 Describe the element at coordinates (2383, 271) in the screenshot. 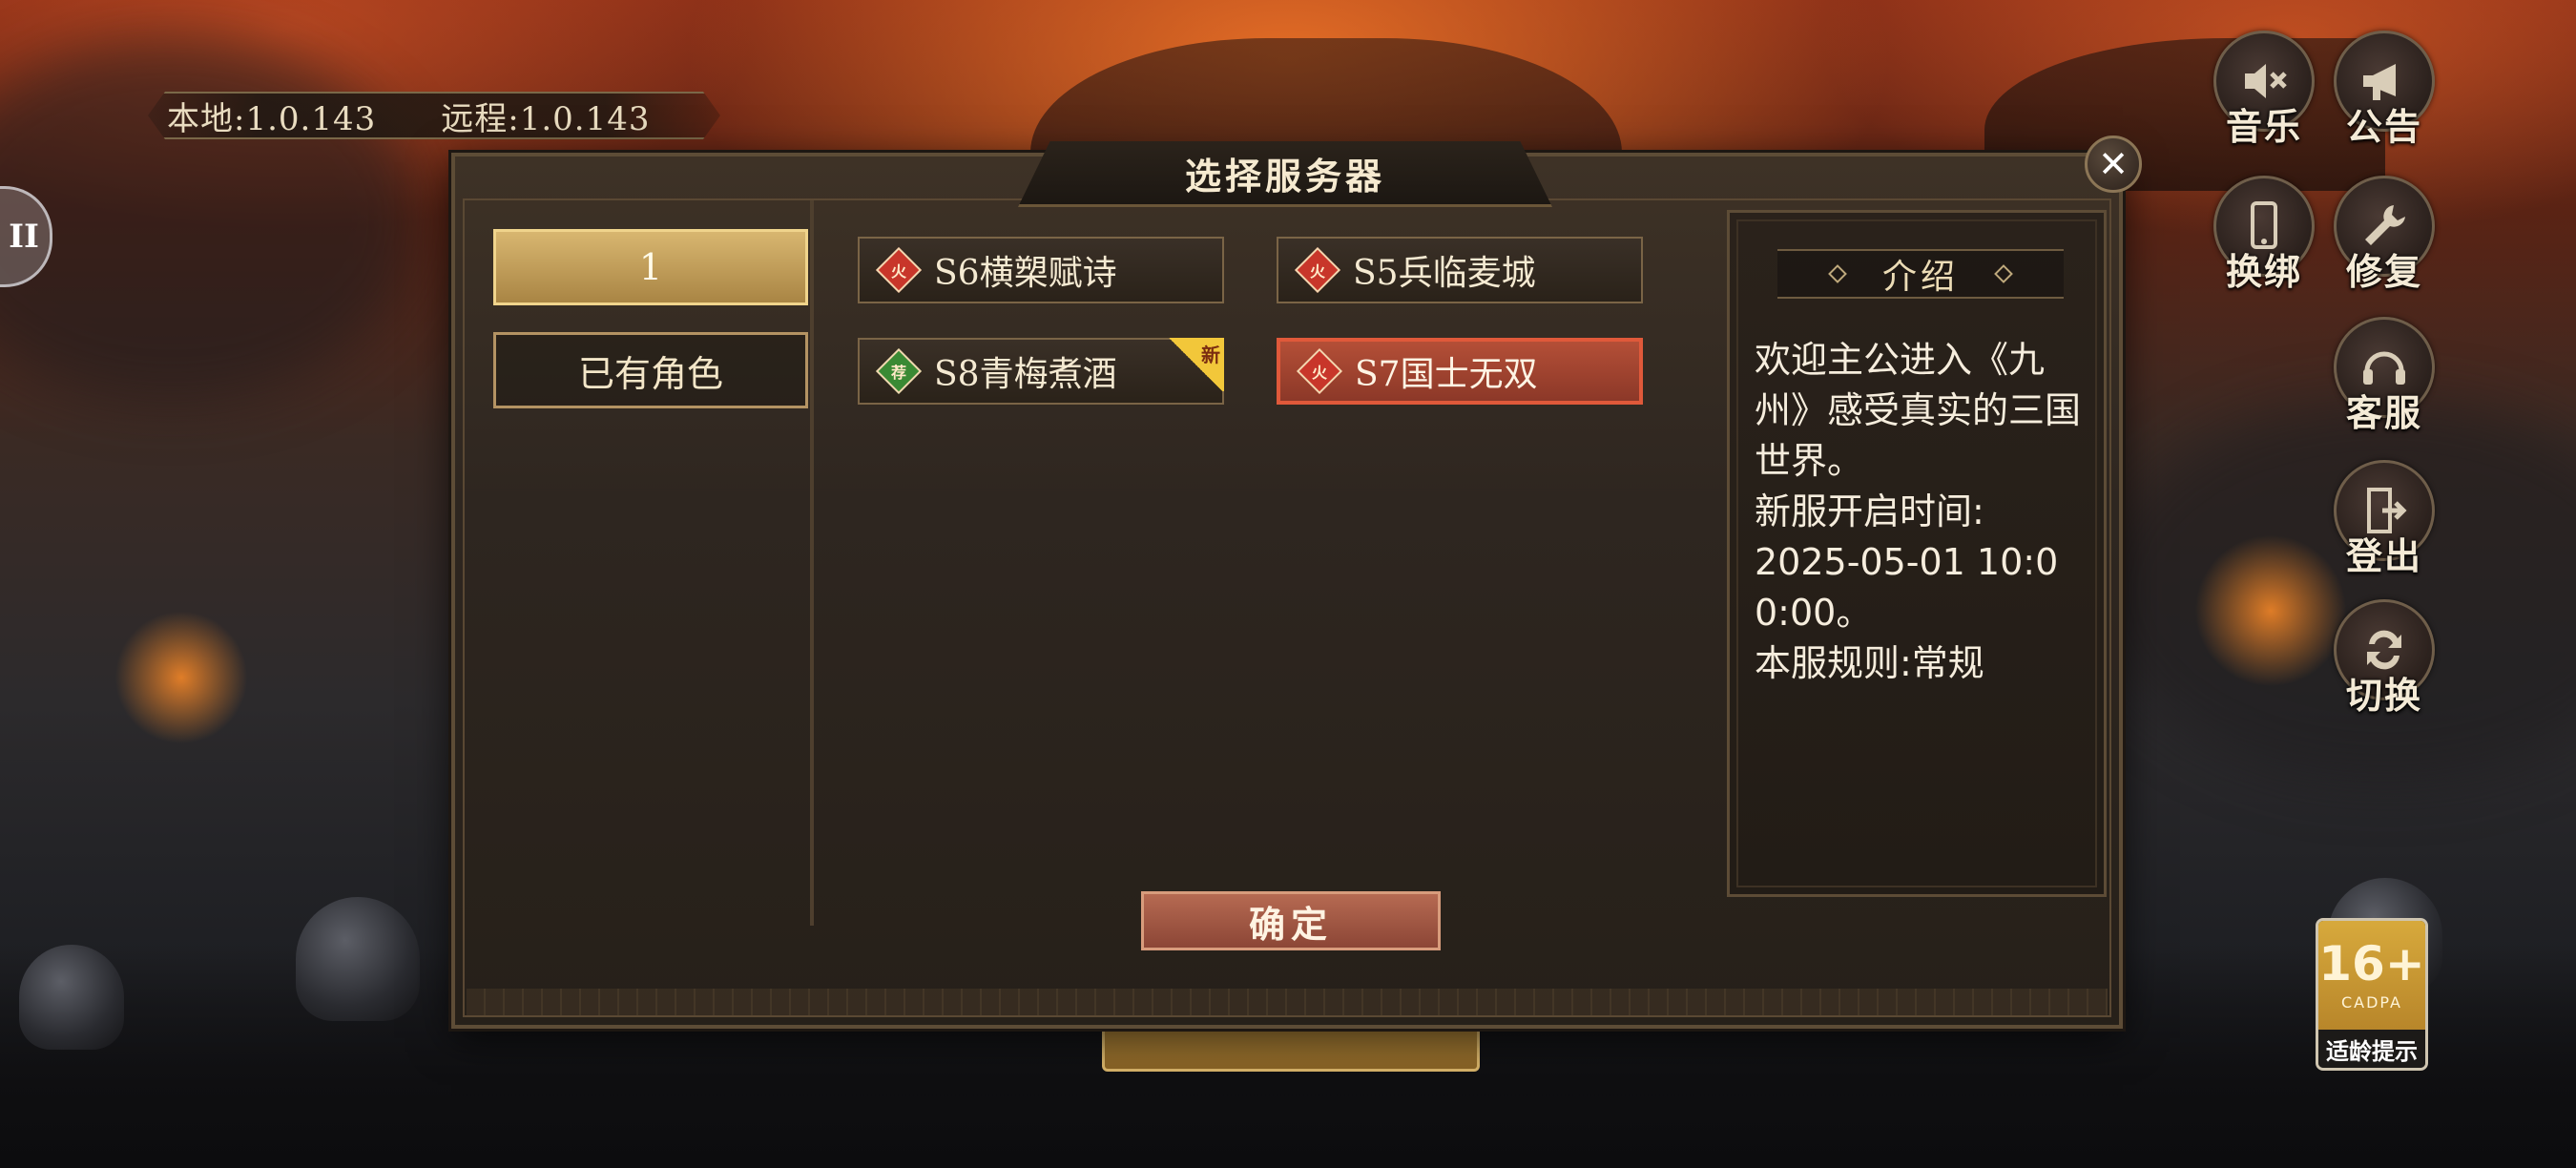

I see `repair-label: 修复` at that location.